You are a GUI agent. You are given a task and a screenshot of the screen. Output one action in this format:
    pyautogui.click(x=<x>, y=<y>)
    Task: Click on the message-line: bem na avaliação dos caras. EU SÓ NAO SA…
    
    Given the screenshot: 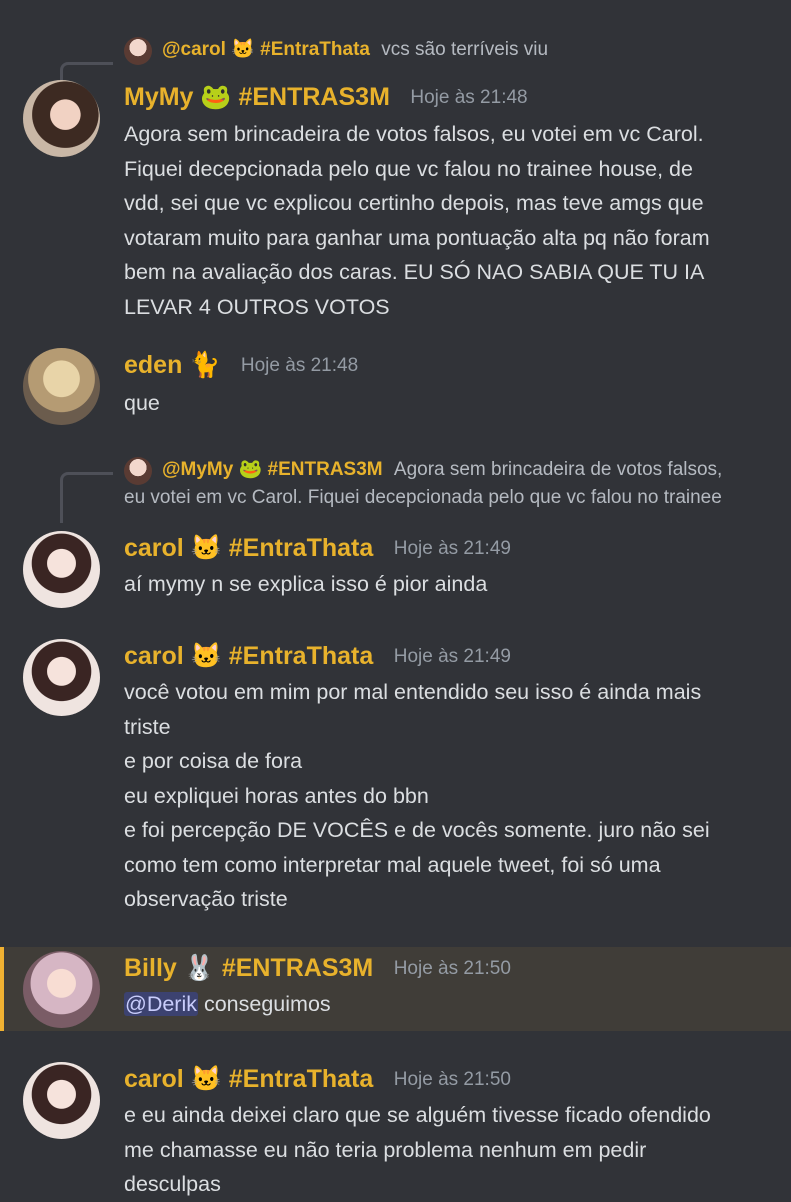 What is the action you would take?
    pyautogui.click(x=414, y=272)
    